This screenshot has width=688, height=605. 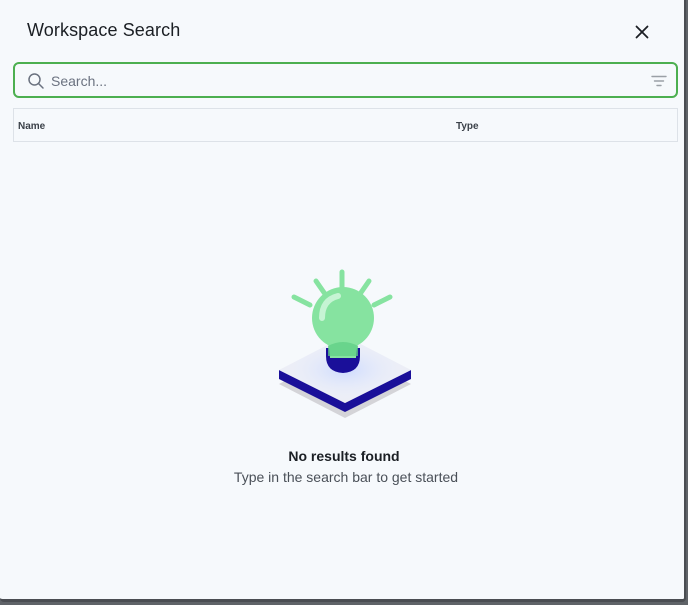 I want to click on close-icon, so click(x=642, y=32).